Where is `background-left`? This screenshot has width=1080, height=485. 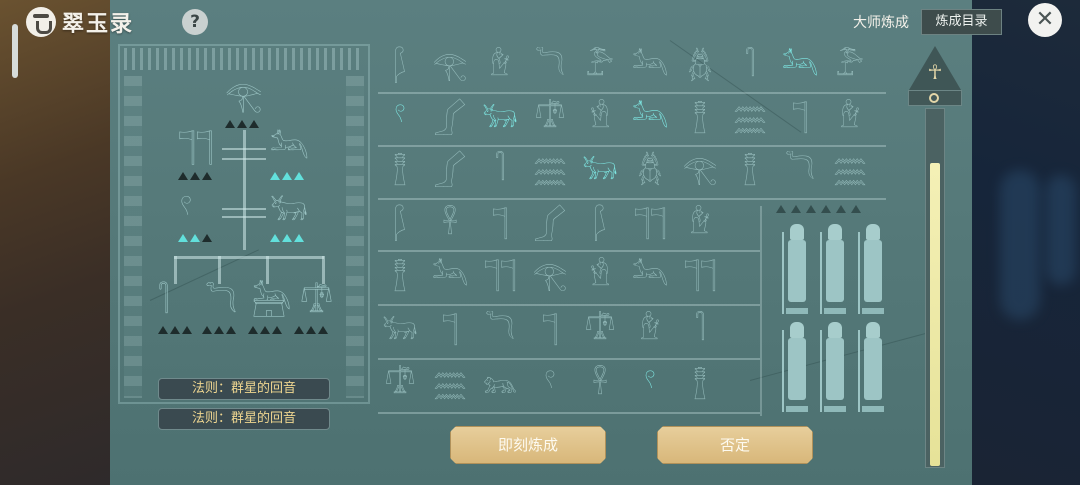 background-left is located at coordinates (60, 242).